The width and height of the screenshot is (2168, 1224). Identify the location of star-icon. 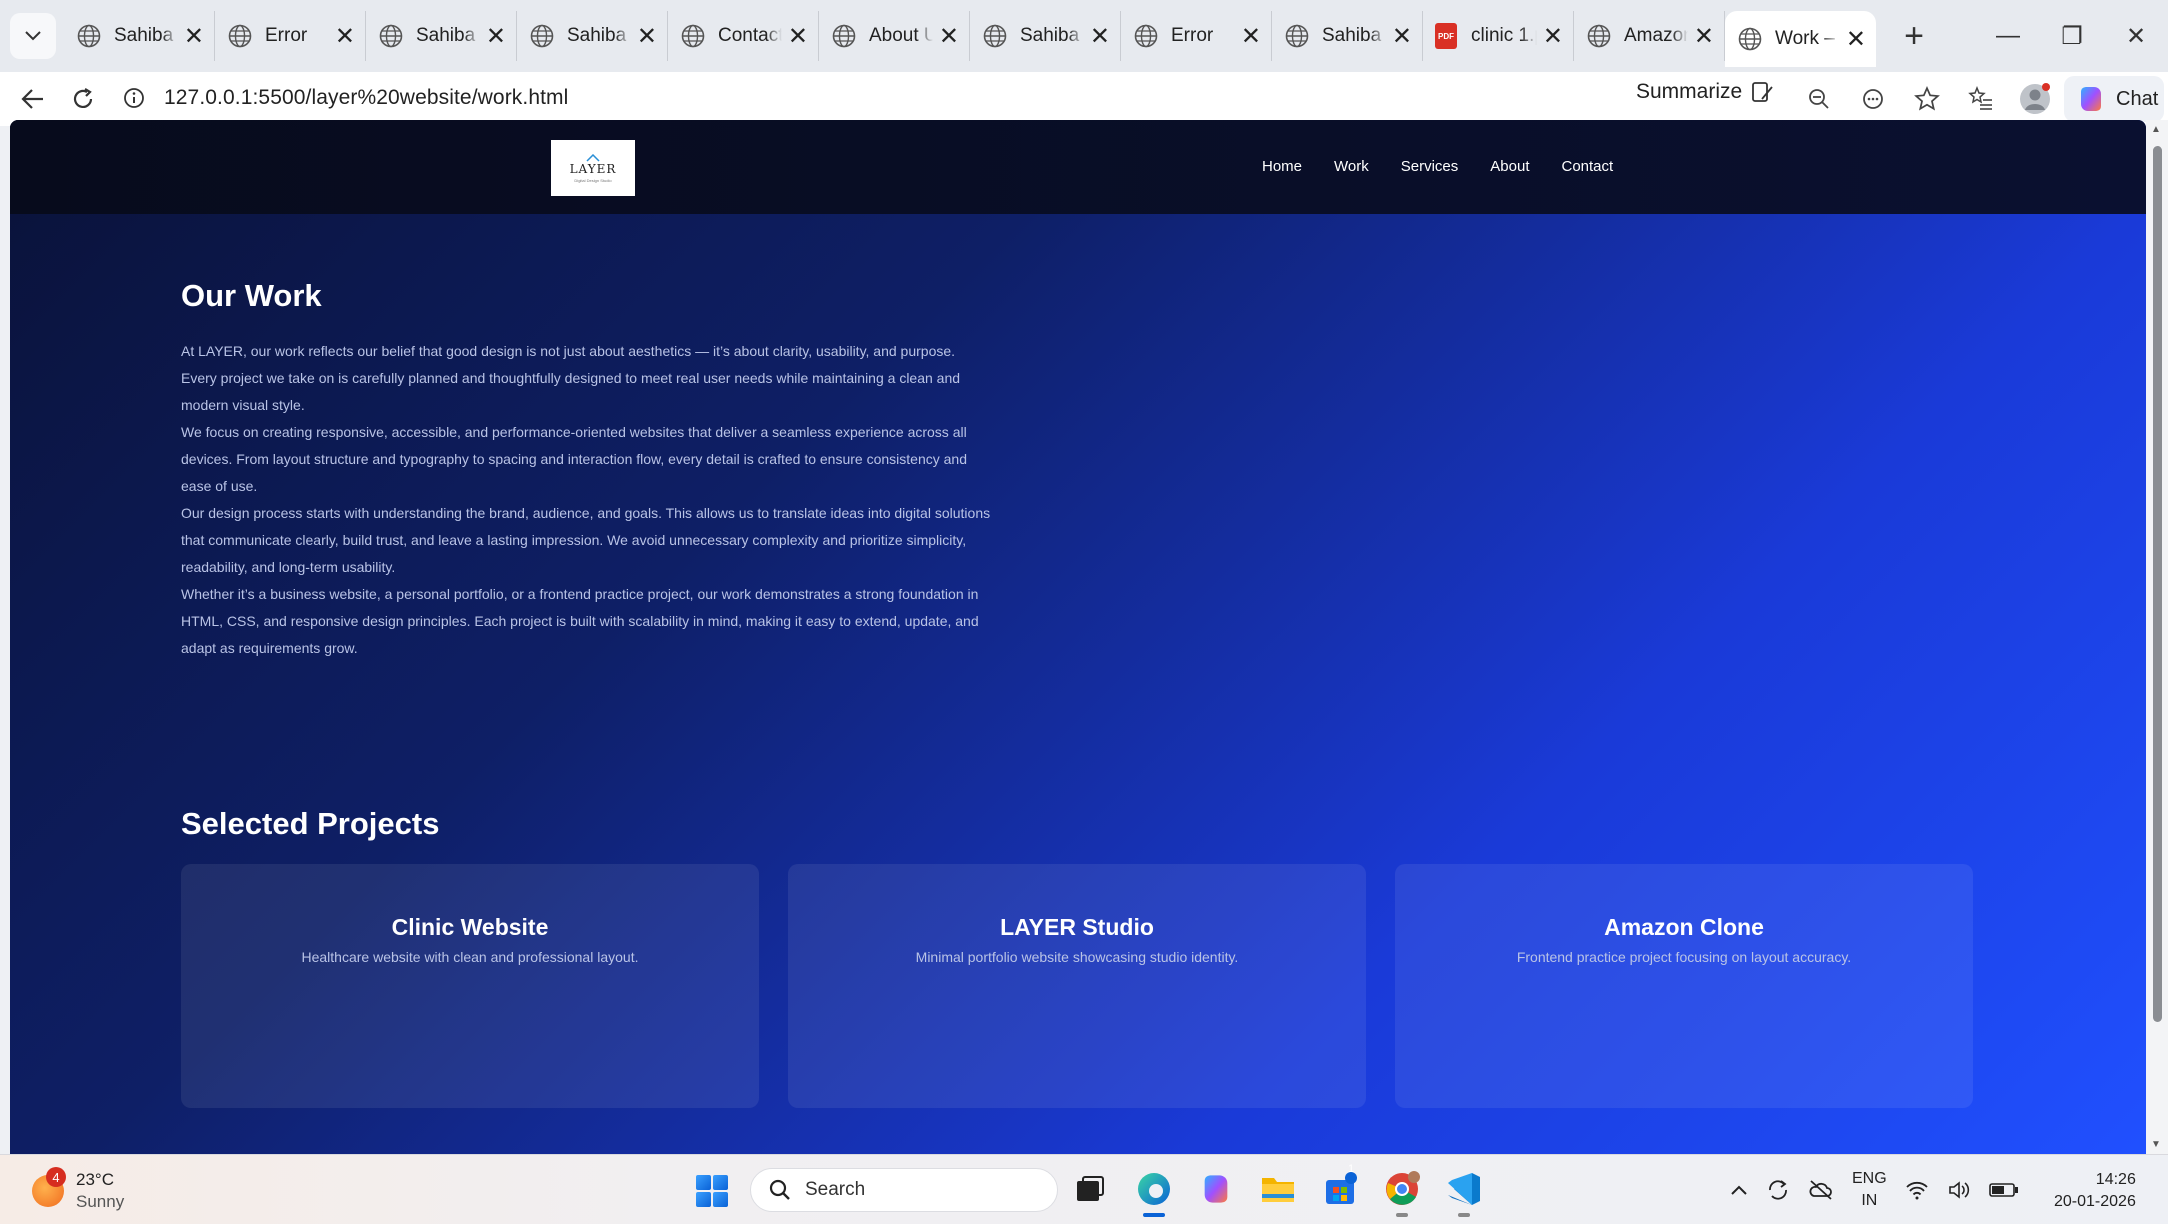
(1927, 98).